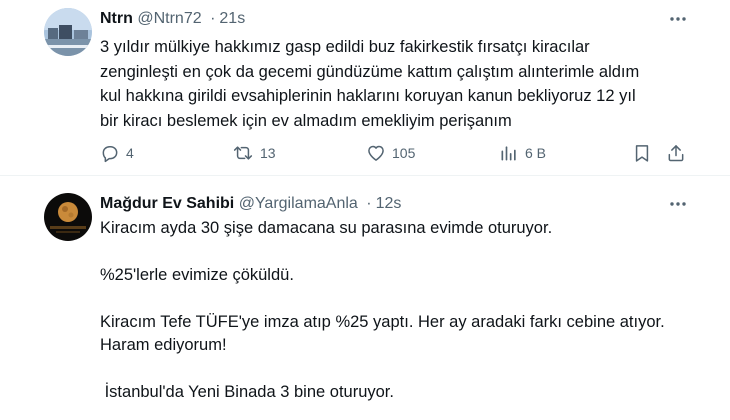  Describe the element at coordinates (298, 203) in the screenshot. I see `user-handle: @YargilamaAnla` at that location.